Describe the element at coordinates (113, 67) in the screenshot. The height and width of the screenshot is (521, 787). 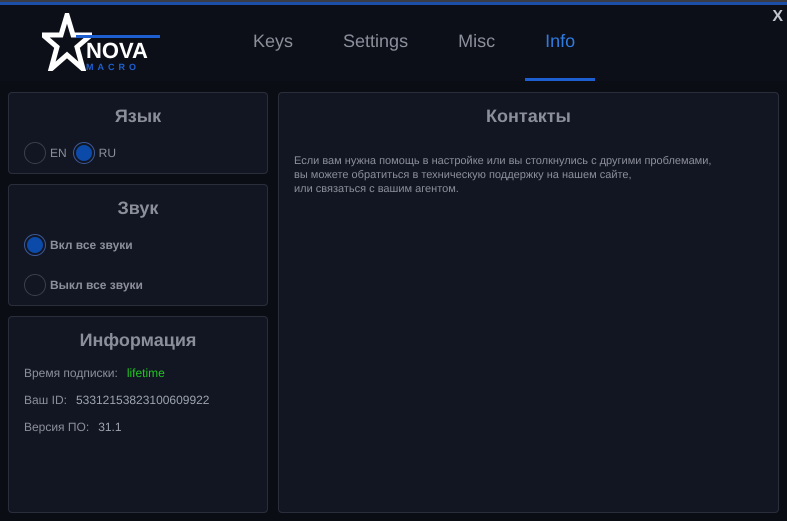
I see `logo-subtitle: MACRO` at that location.